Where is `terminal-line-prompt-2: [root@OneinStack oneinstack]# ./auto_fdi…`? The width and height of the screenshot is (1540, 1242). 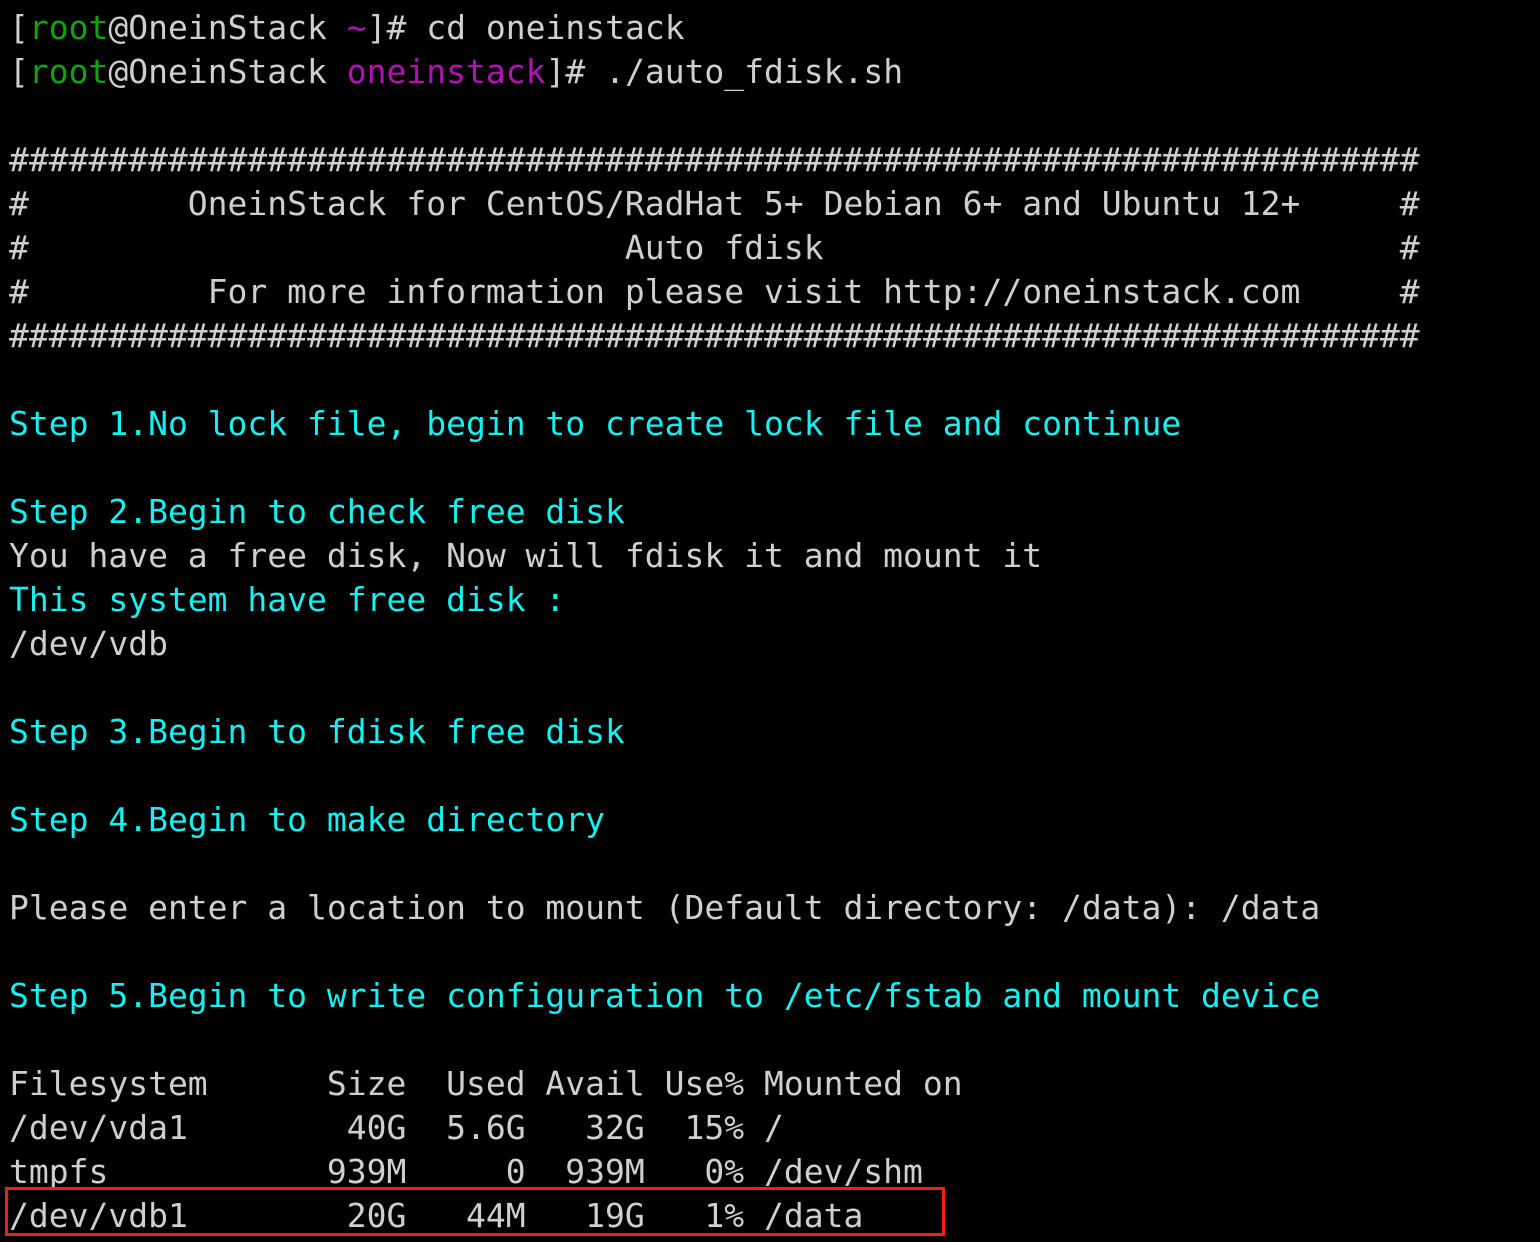 terminal-line-prompt-2: [root@OneinStack oneinstack]# ./auto_fdi… is located at coordinates (774, 72).